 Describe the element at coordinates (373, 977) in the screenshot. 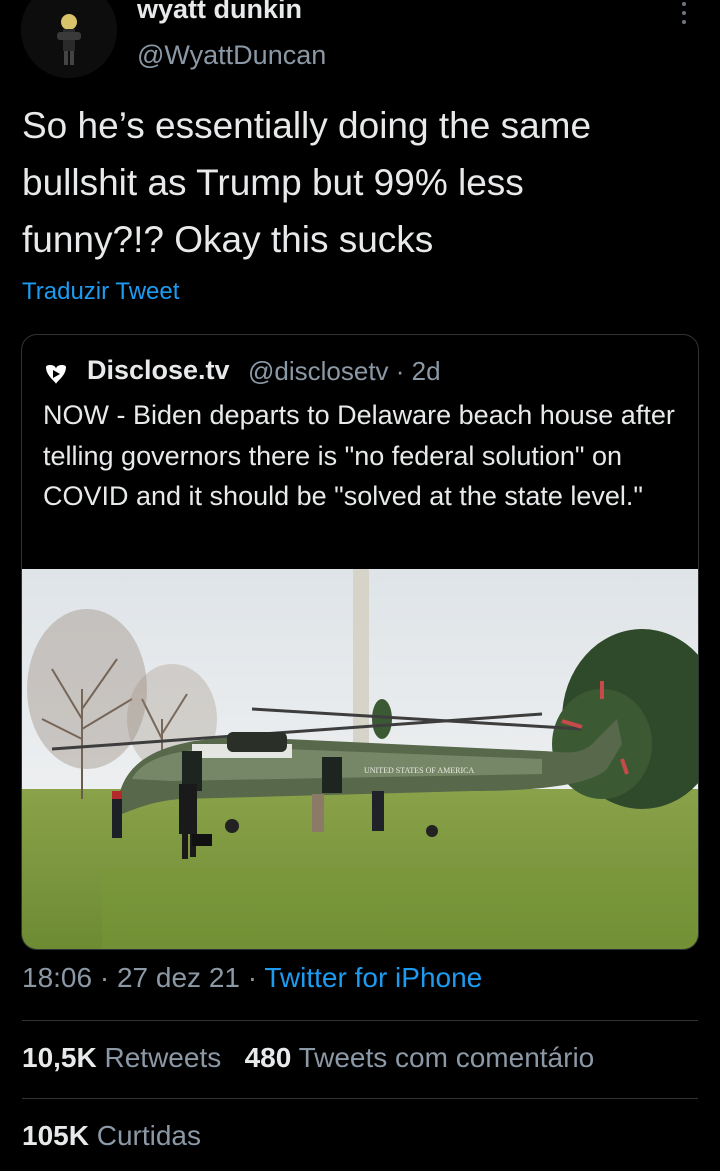

I see `tweet-source-link: Twitter for iPhone` at that location.